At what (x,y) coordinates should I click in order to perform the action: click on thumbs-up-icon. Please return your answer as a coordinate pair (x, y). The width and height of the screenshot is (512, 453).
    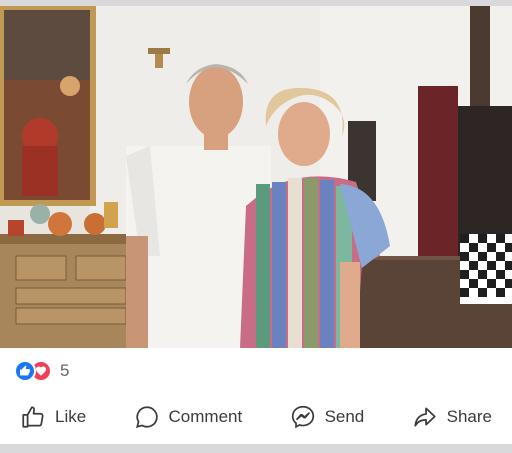
    Looking at the image, I should click on (33, 417).